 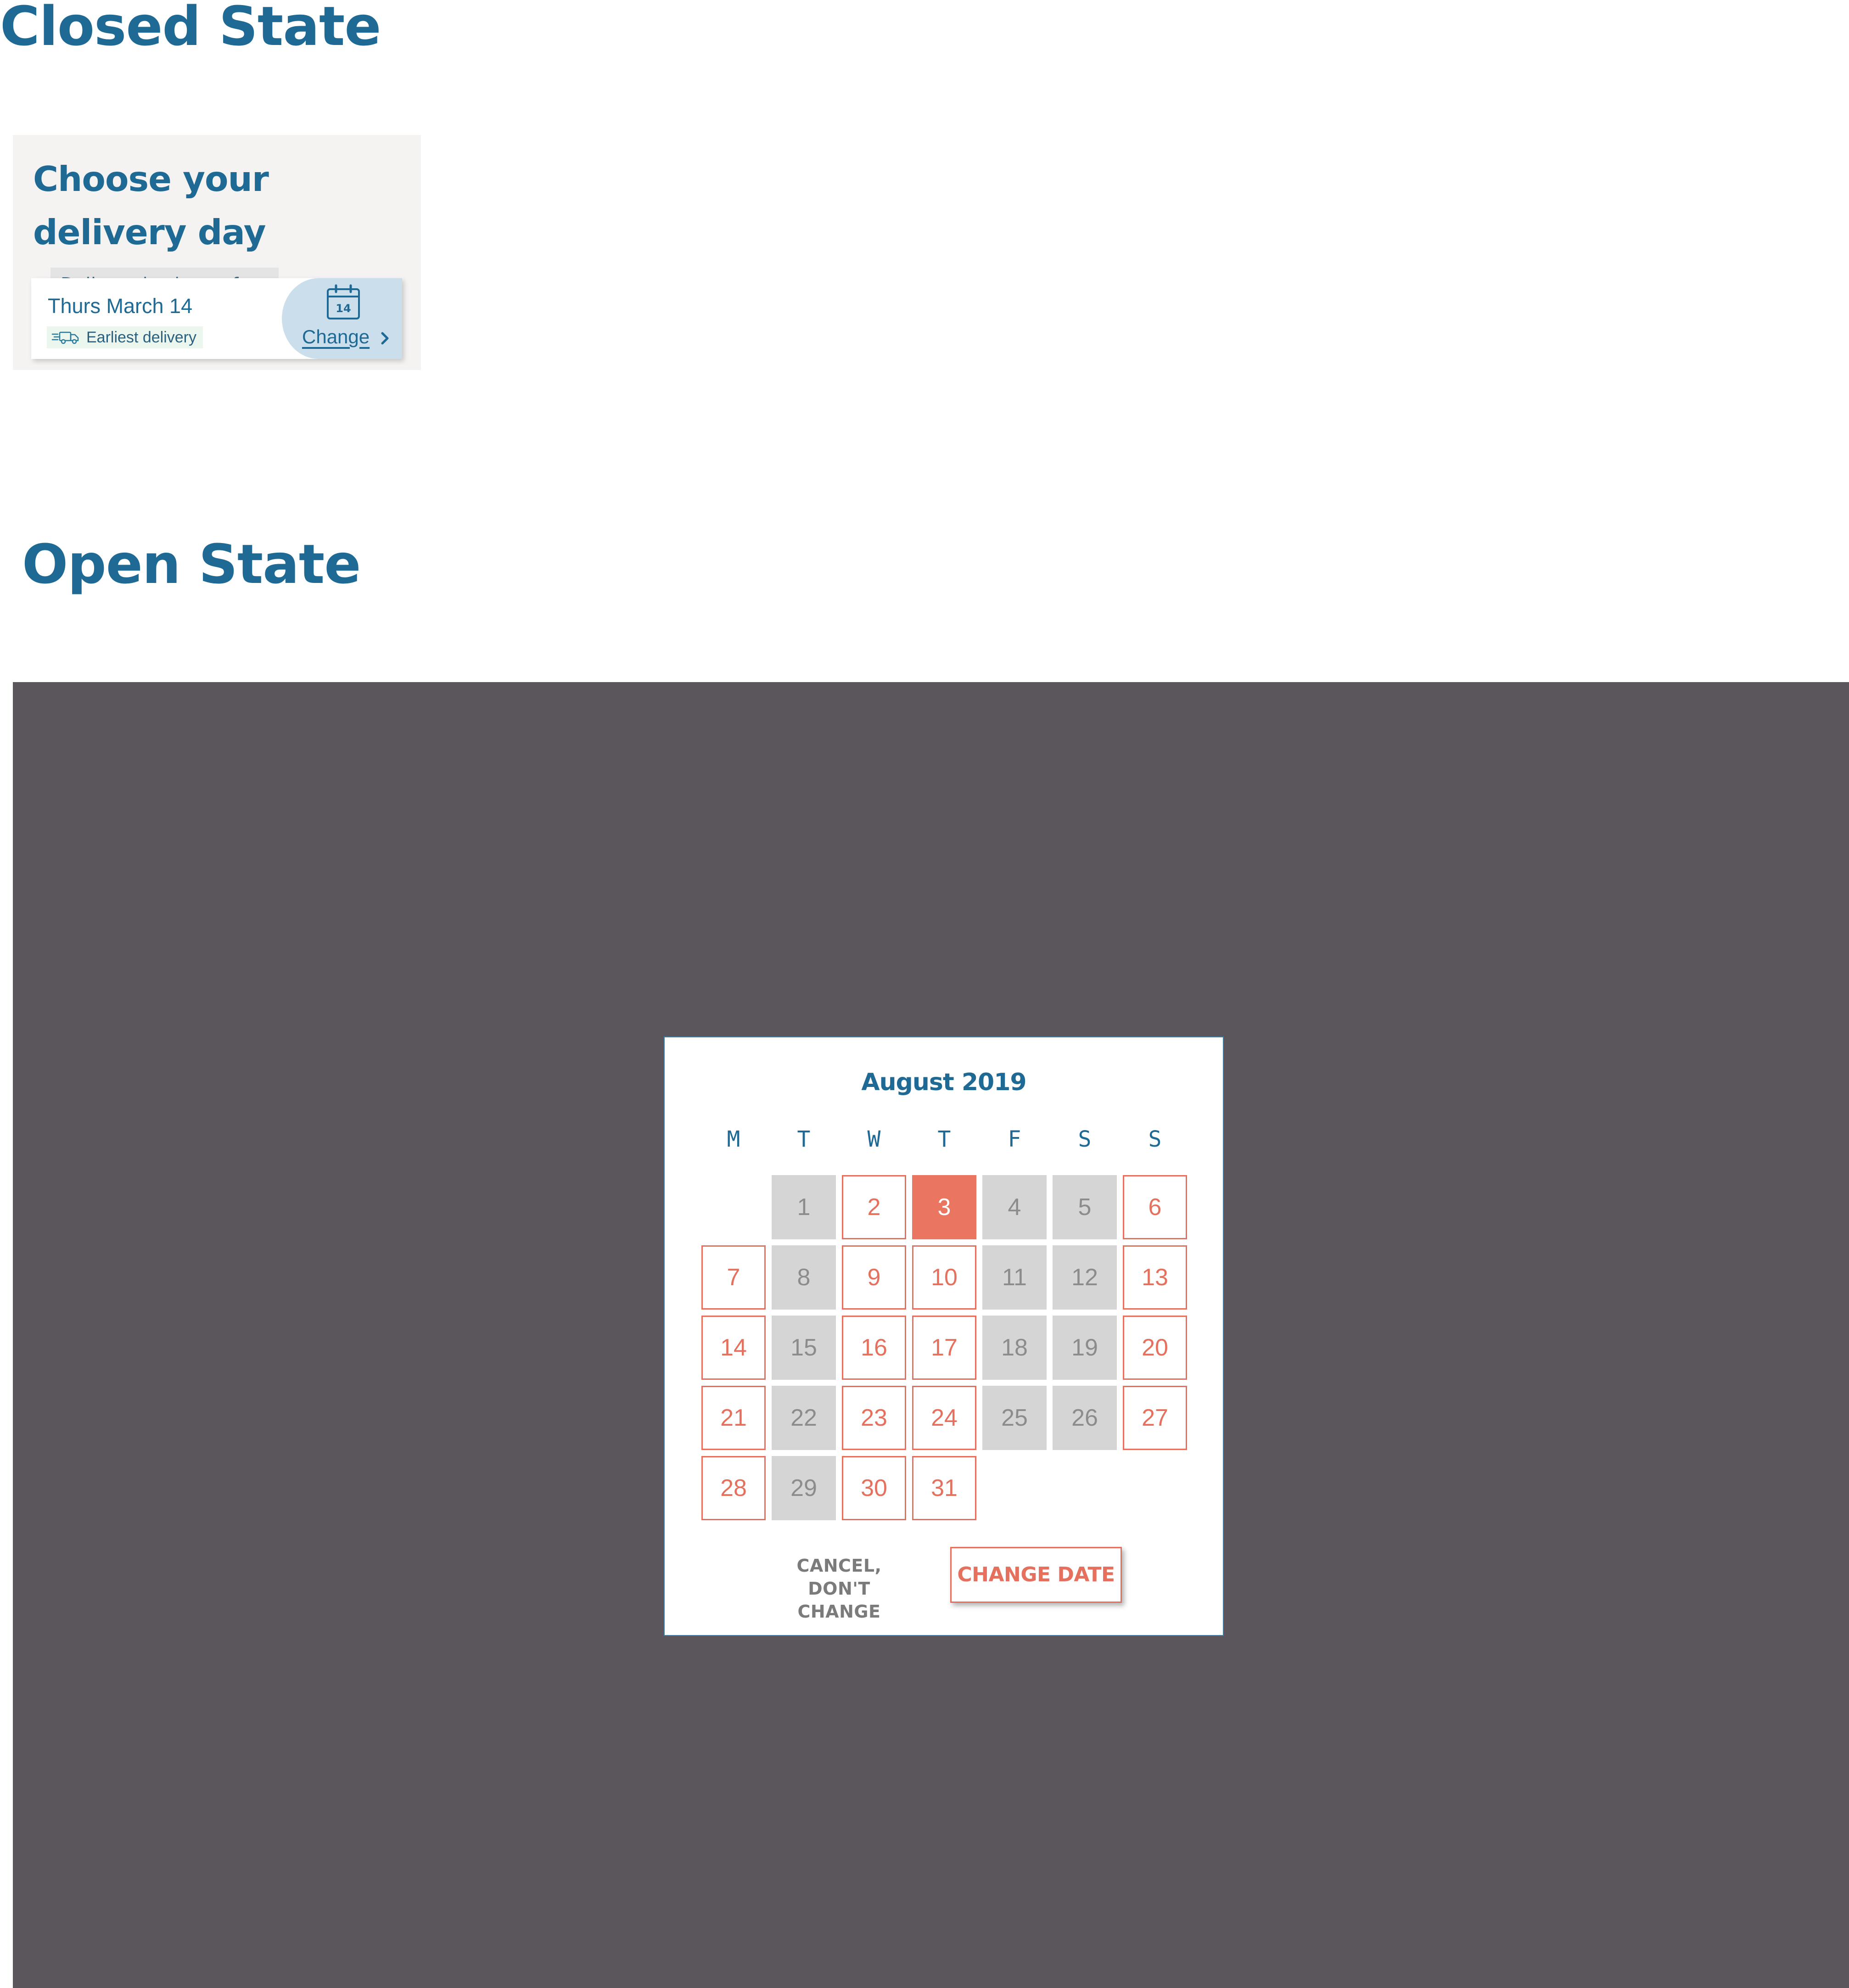 What do you see at coordinates (1015, 1207) in the screenshot?
I see `calendar-day-4: 4` at bounding box center [1015, 1207].